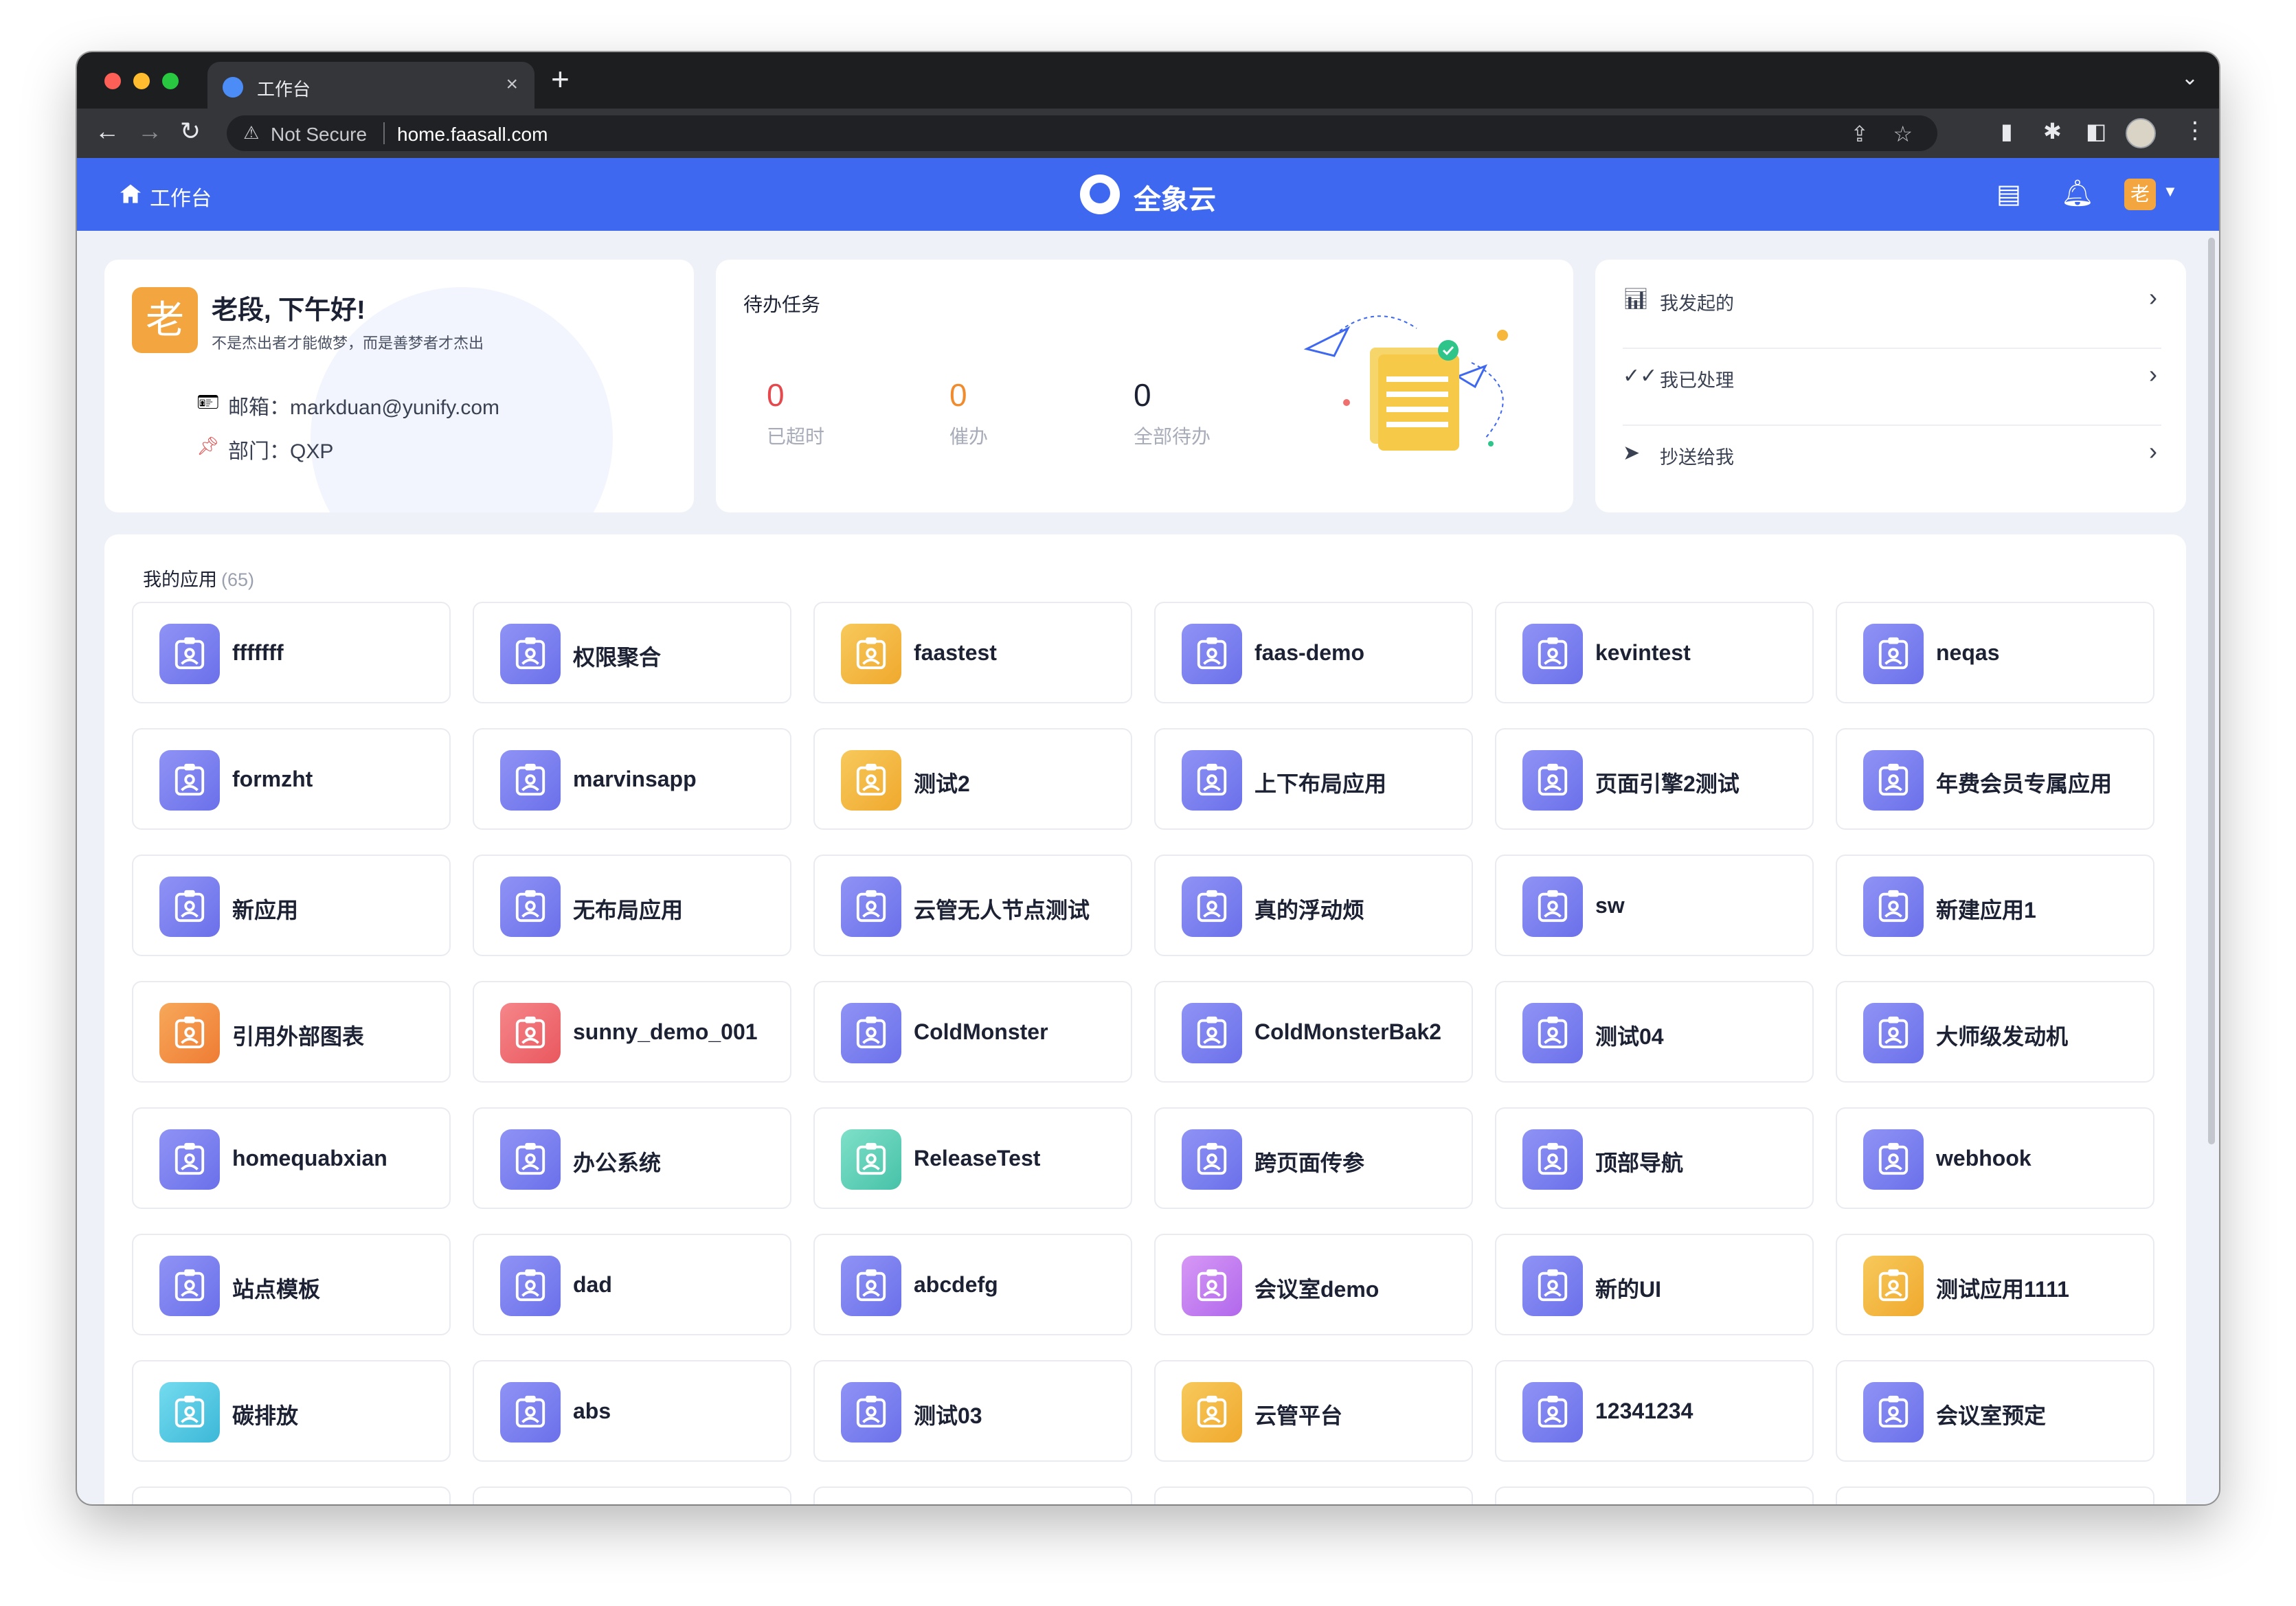 The width and height of the screenshot is (2296, 1606). What do you see at coordinates (181, 197) in the screenshot?
I see `workbench-link: 工作台` at bounding box center [181, 197].